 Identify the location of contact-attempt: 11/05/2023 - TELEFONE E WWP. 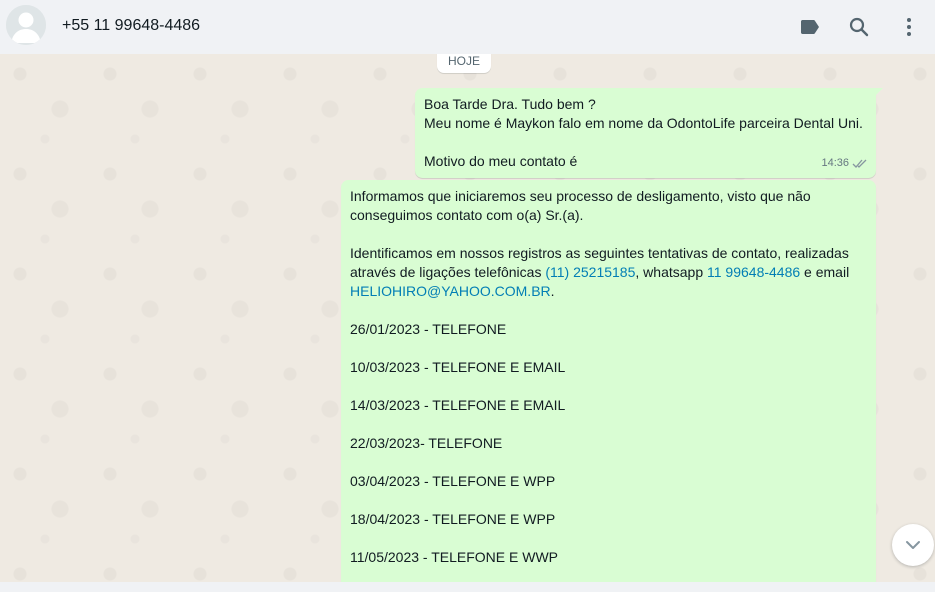
(454, 557).